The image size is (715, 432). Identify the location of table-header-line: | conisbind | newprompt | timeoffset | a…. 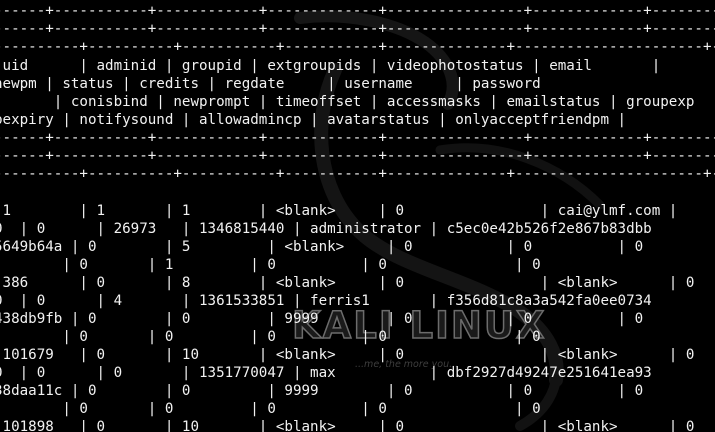
(347, 102).